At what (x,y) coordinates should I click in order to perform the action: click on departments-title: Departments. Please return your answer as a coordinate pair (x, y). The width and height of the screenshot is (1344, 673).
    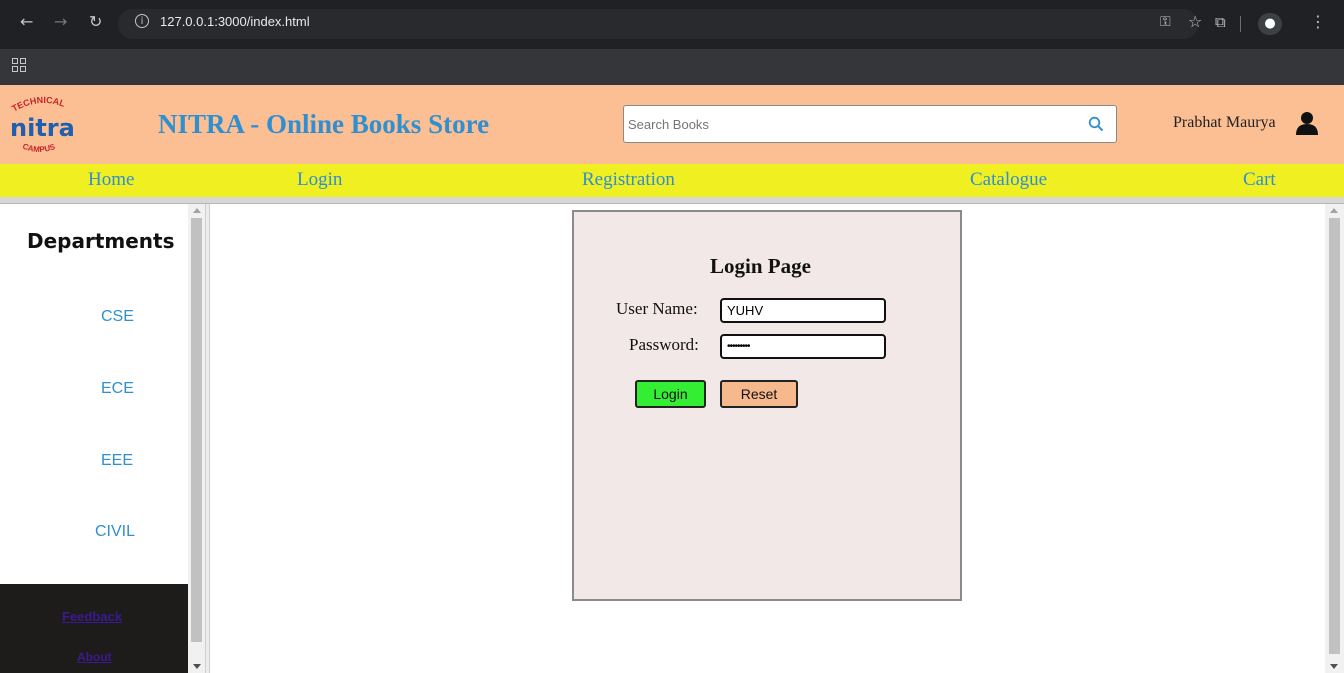
    Looking at the image, I should click on (101, 241).